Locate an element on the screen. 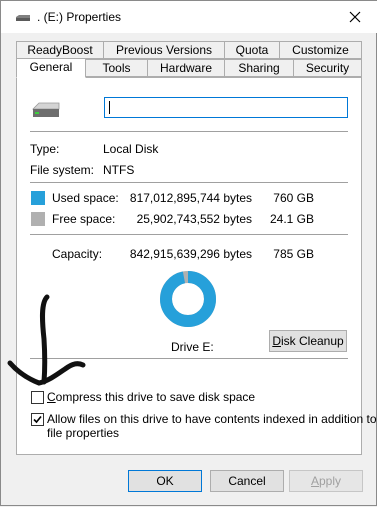  used-space-bytes: 817,012,895,744 bytes is located at coordinates (190, 198).